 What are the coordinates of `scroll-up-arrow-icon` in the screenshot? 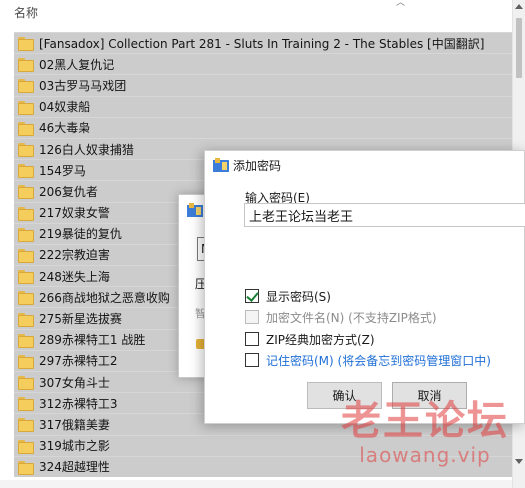 It's located at (519, 6).